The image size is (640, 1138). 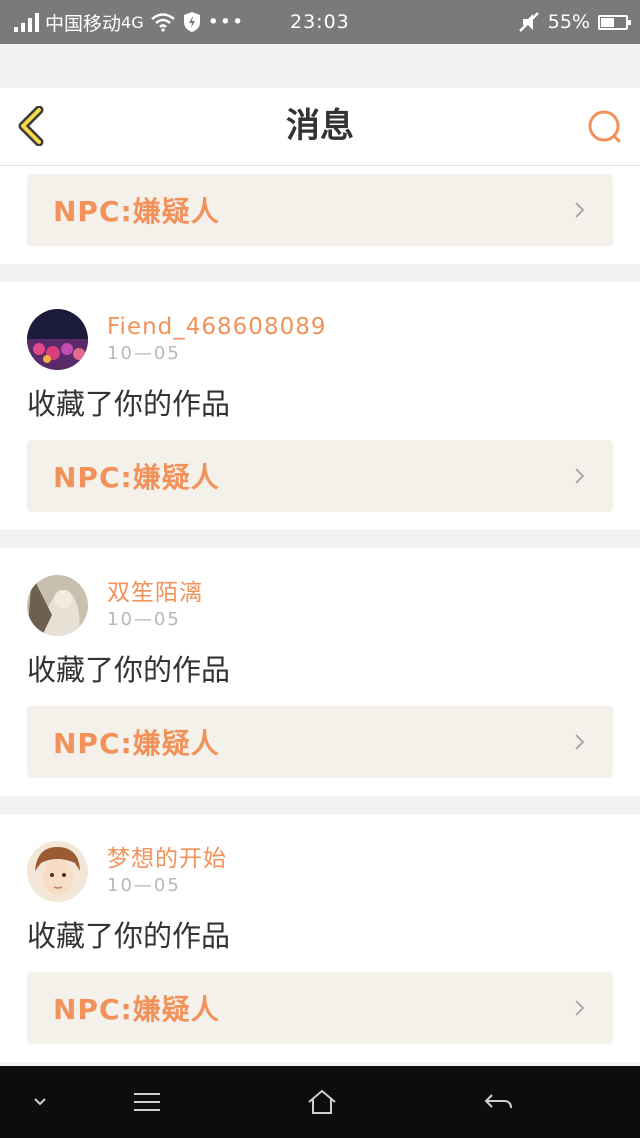 I want to click on system-nav-bar, so click(x=320, y=1102).